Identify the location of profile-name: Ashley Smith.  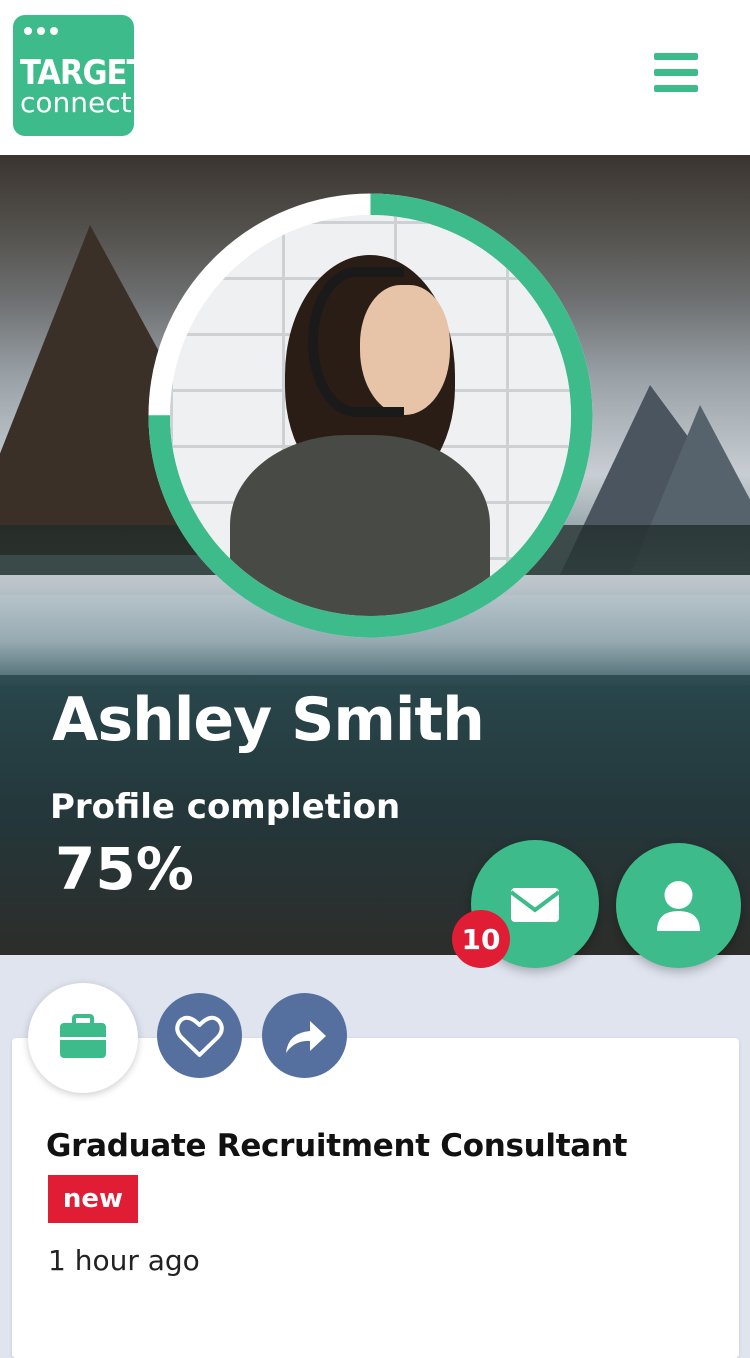
(268, 720).